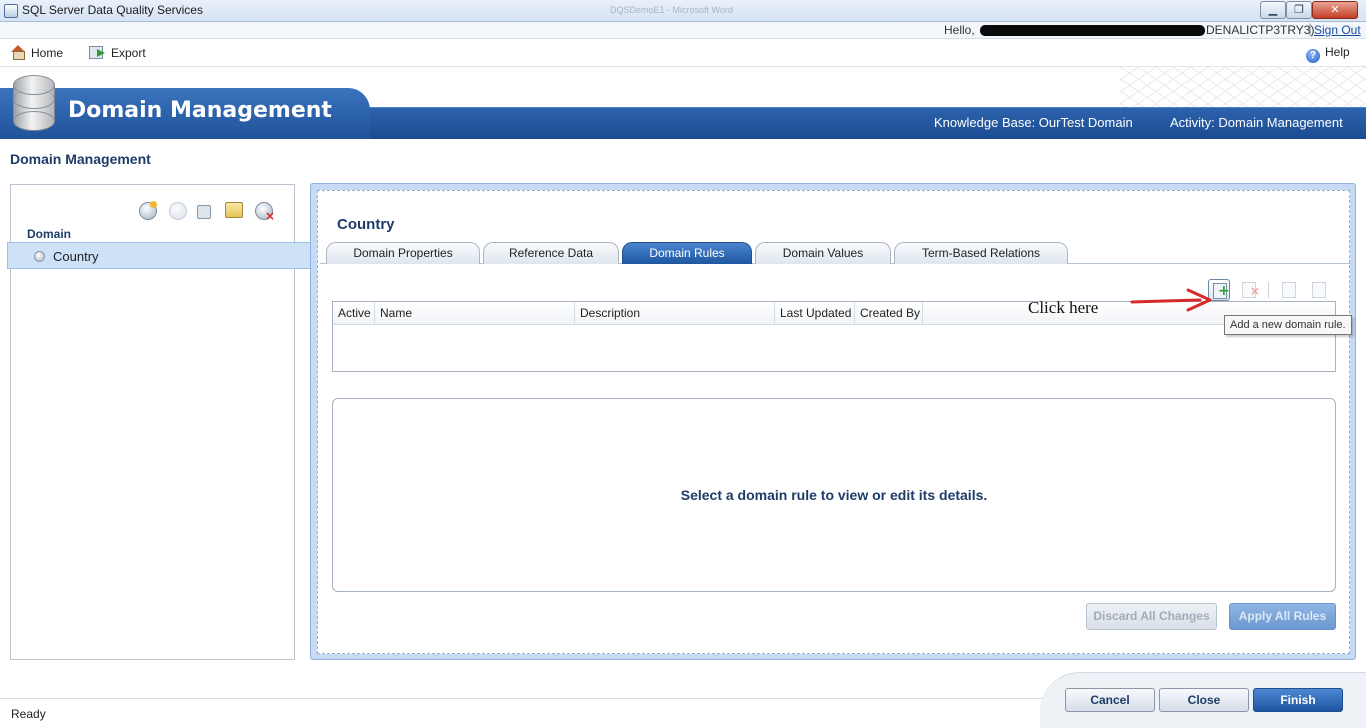  What do you see at coordinates (148, 210) in the screenshot?
I see `create-domain-icon` at bounding box center [148, 210].